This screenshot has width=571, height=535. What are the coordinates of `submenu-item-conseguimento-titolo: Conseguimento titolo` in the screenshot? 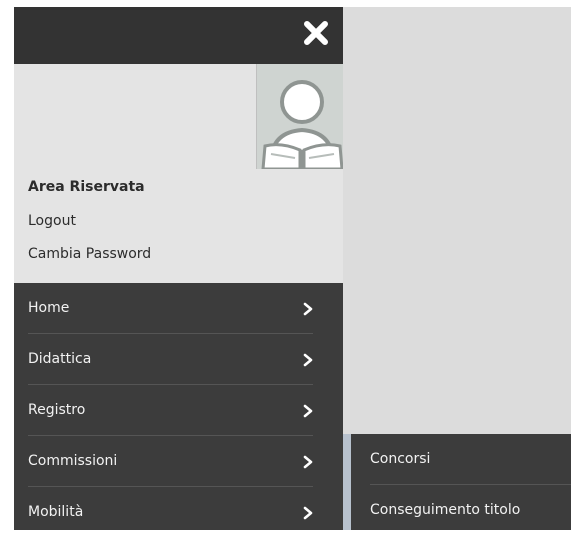 It's located at (470, 510).